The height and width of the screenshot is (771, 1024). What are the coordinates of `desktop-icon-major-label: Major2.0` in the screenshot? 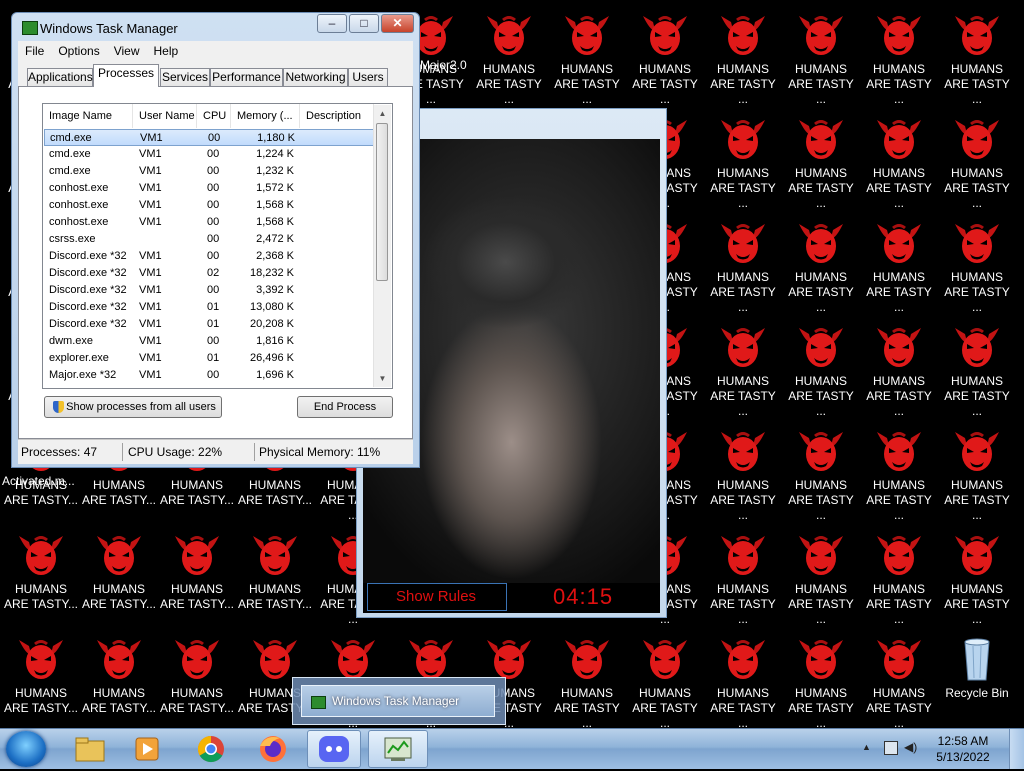 It's located at (443, 65).